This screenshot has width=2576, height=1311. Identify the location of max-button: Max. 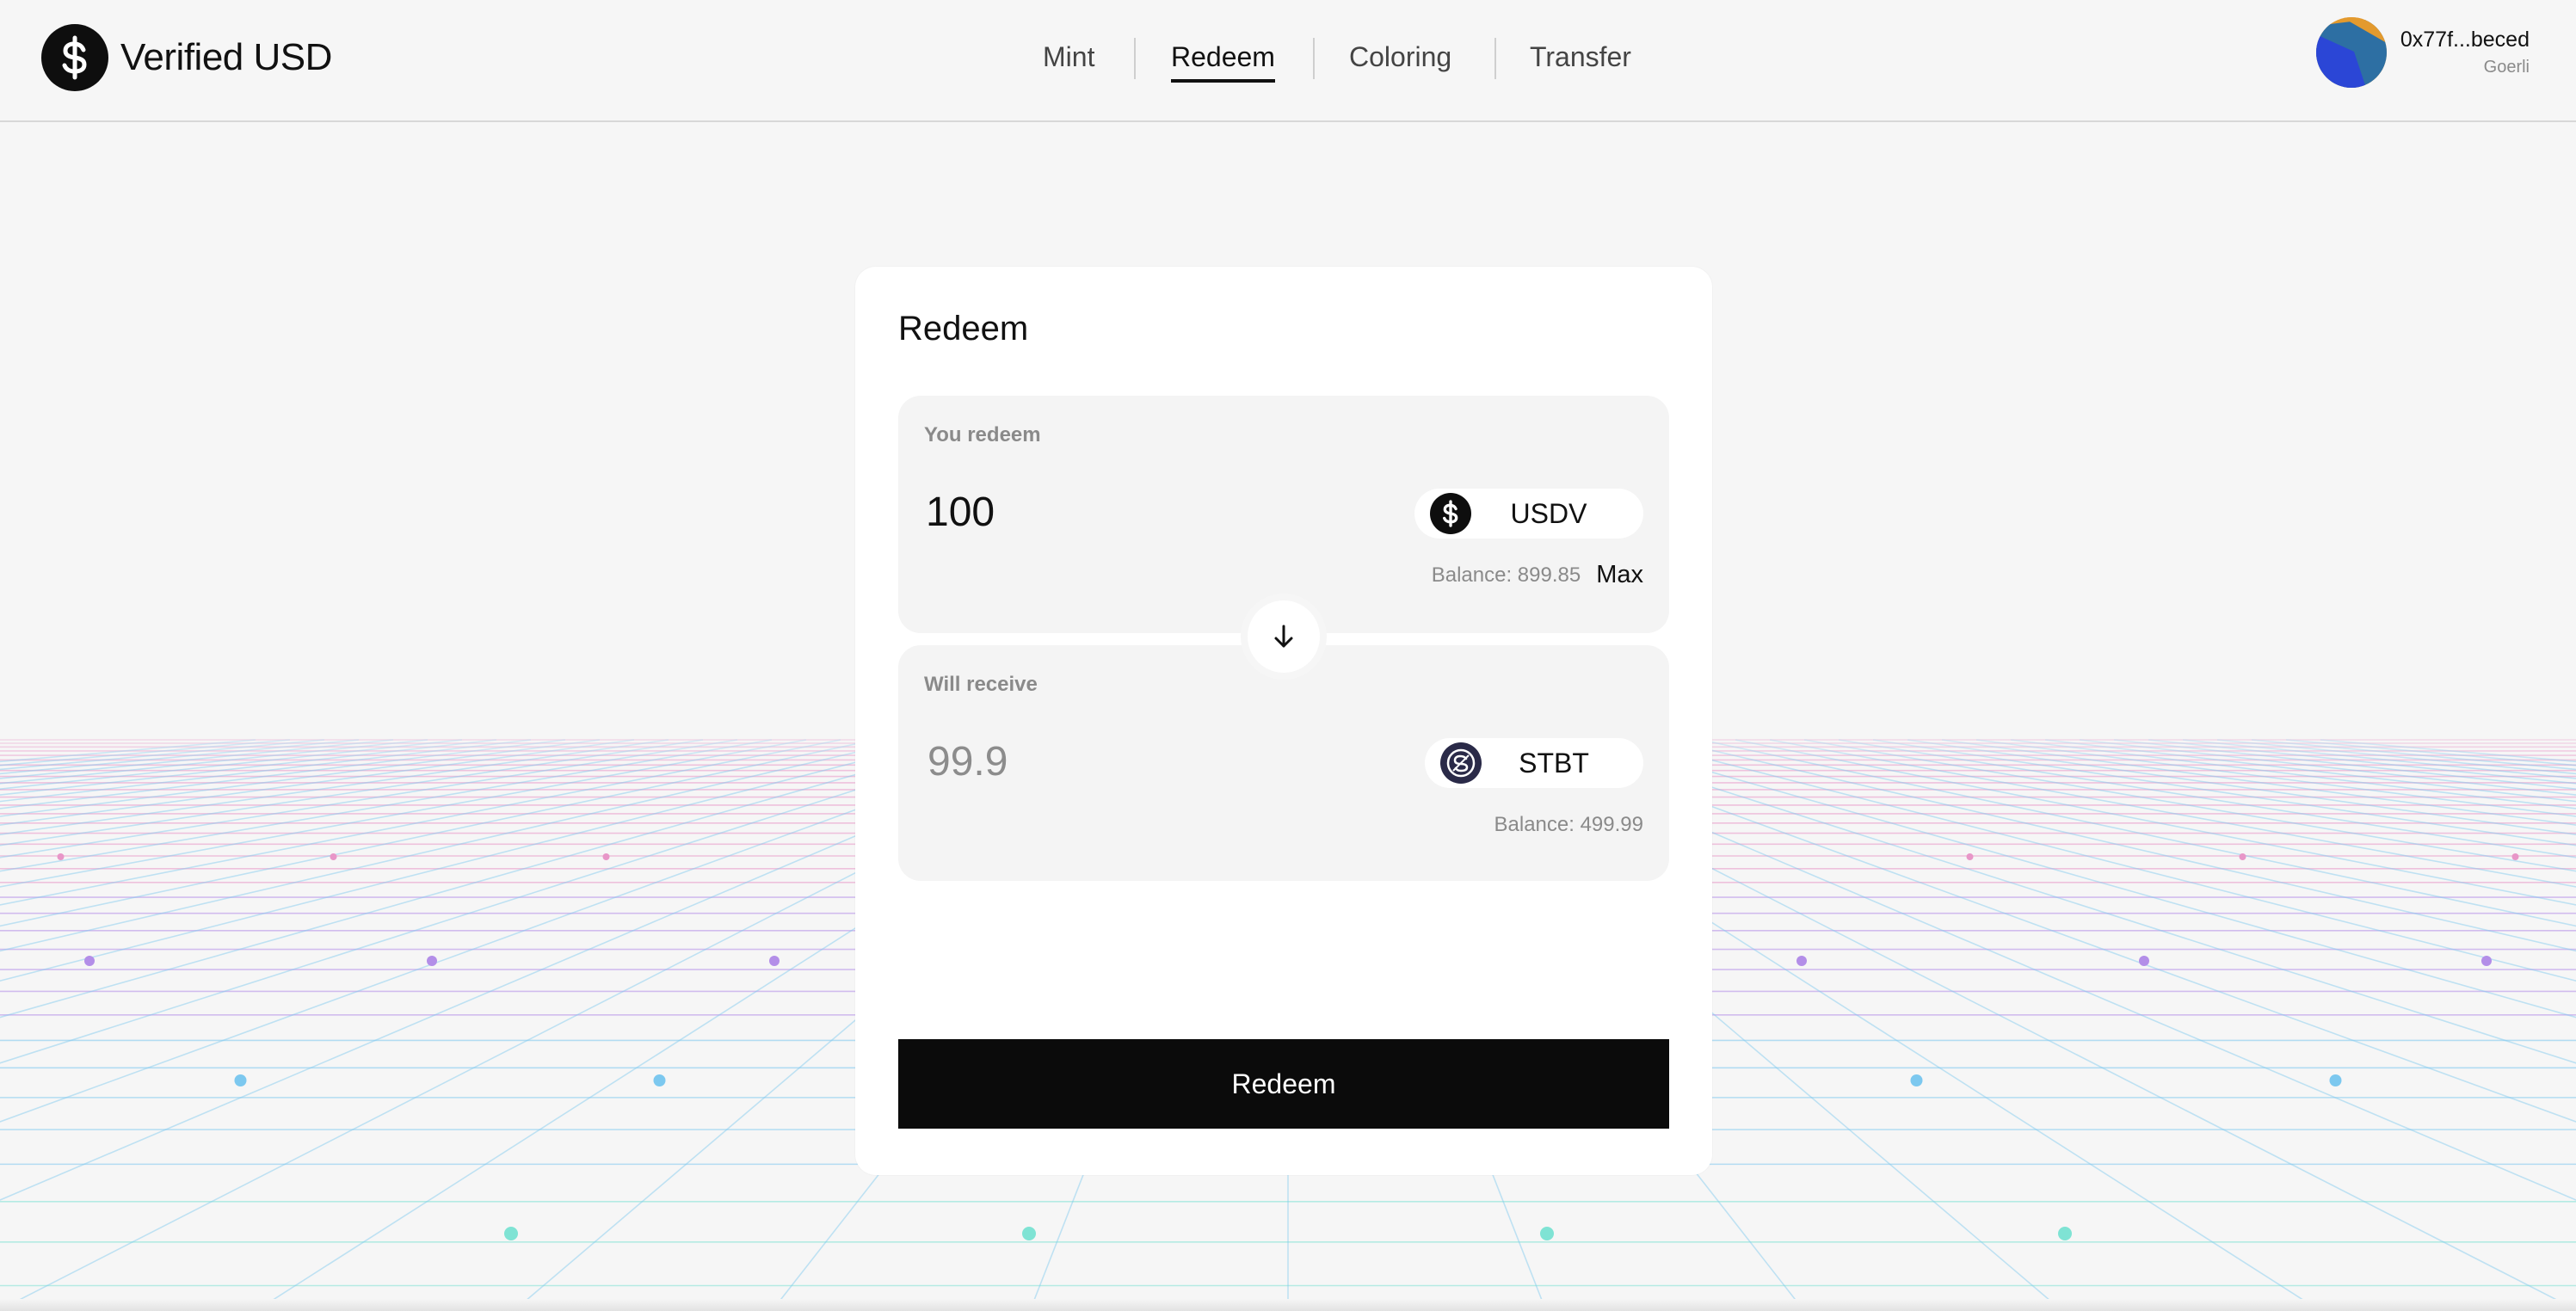
(1620, 575).